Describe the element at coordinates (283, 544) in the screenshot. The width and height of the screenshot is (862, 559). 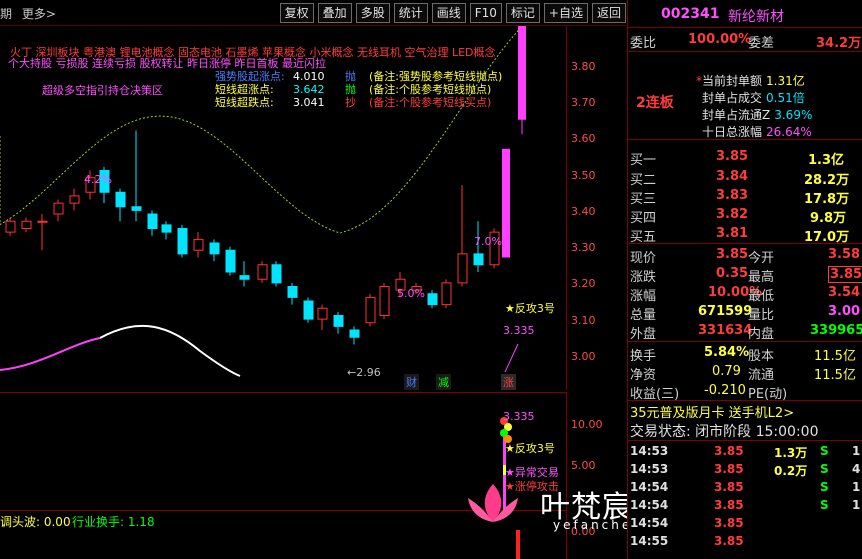
I see `indicator-bottom` at that location.